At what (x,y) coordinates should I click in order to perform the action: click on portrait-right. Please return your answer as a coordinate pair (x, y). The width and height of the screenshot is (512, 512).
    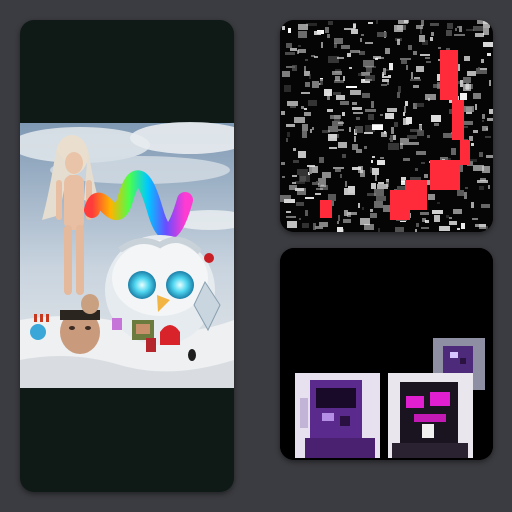
    Looking at the image, I should click on (430, 415).